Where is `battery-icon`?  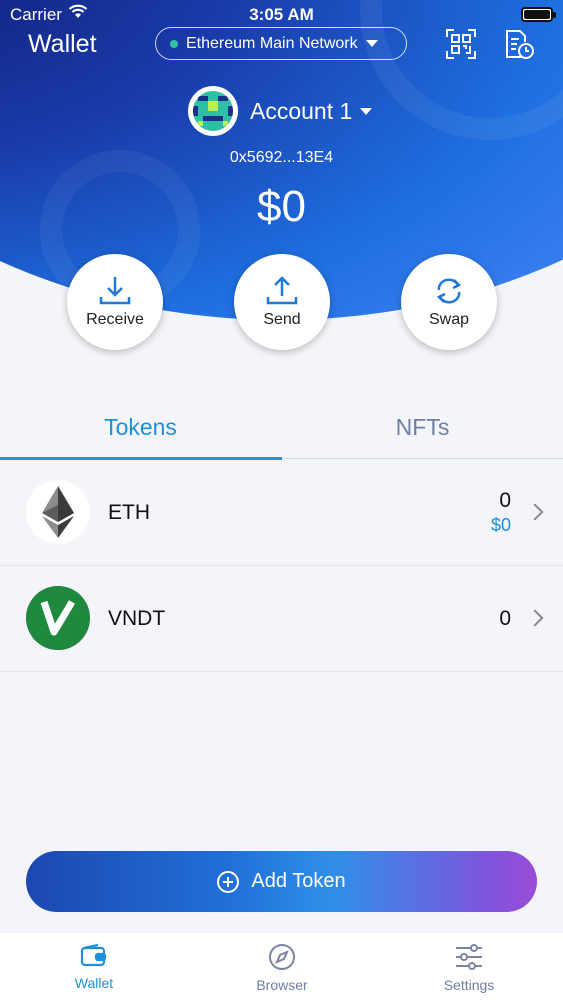 battery-icon is located at coordinates (538, 14).